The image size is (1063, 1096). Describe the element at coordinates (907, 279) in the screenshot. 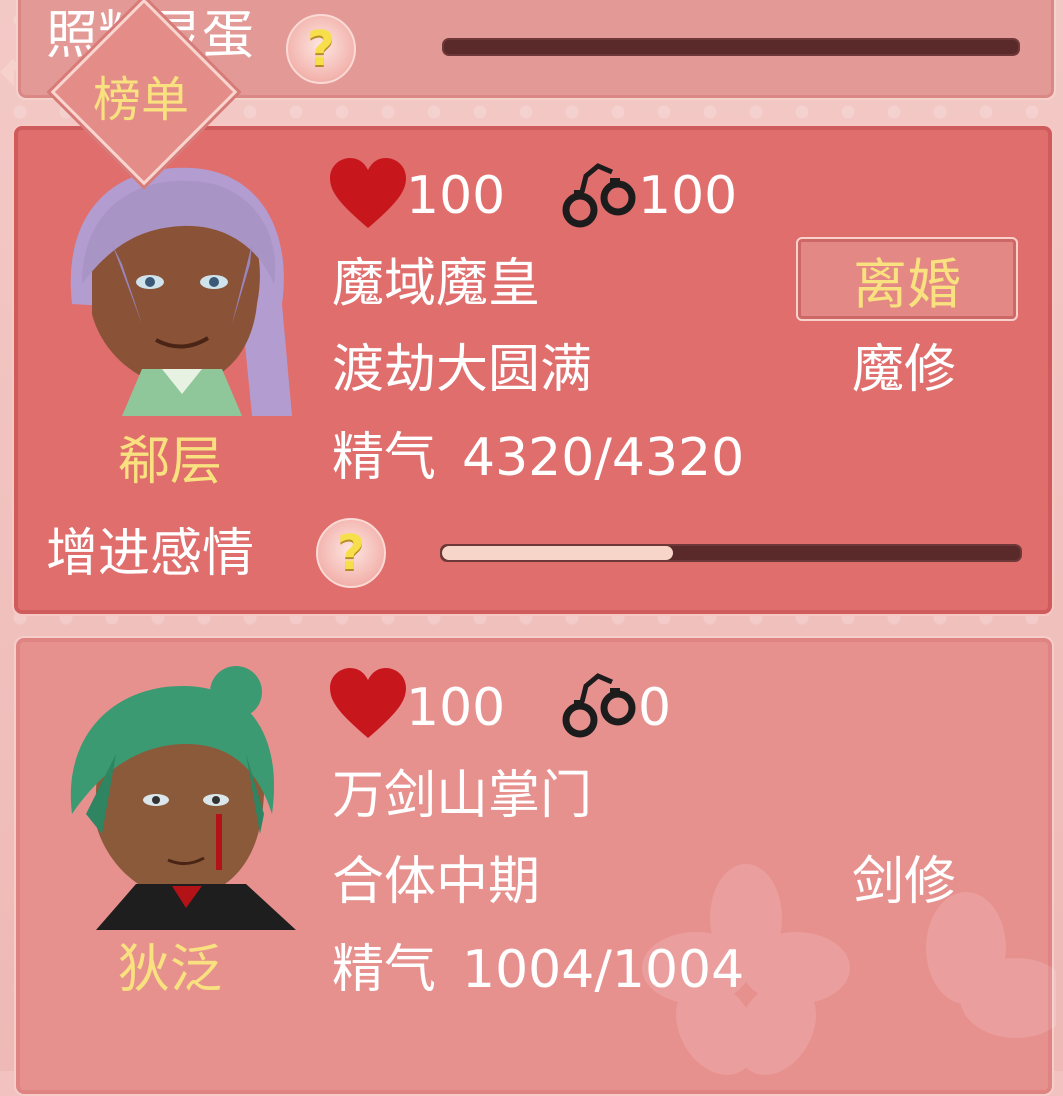

I see `divorce-button: 离婚` at that location.